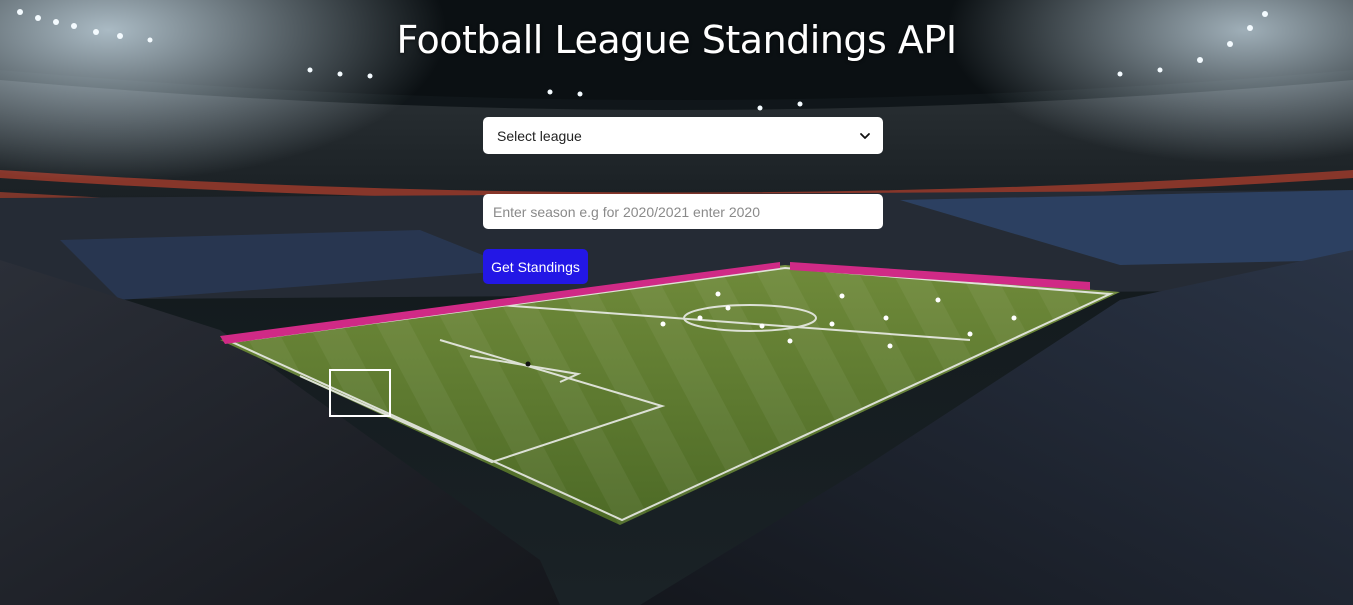 The image size is (1353, 605). What do you see at coordinates (865, 136) in the screenshot?
I see `chevron-down-icon` at bounding box center [865, 136].